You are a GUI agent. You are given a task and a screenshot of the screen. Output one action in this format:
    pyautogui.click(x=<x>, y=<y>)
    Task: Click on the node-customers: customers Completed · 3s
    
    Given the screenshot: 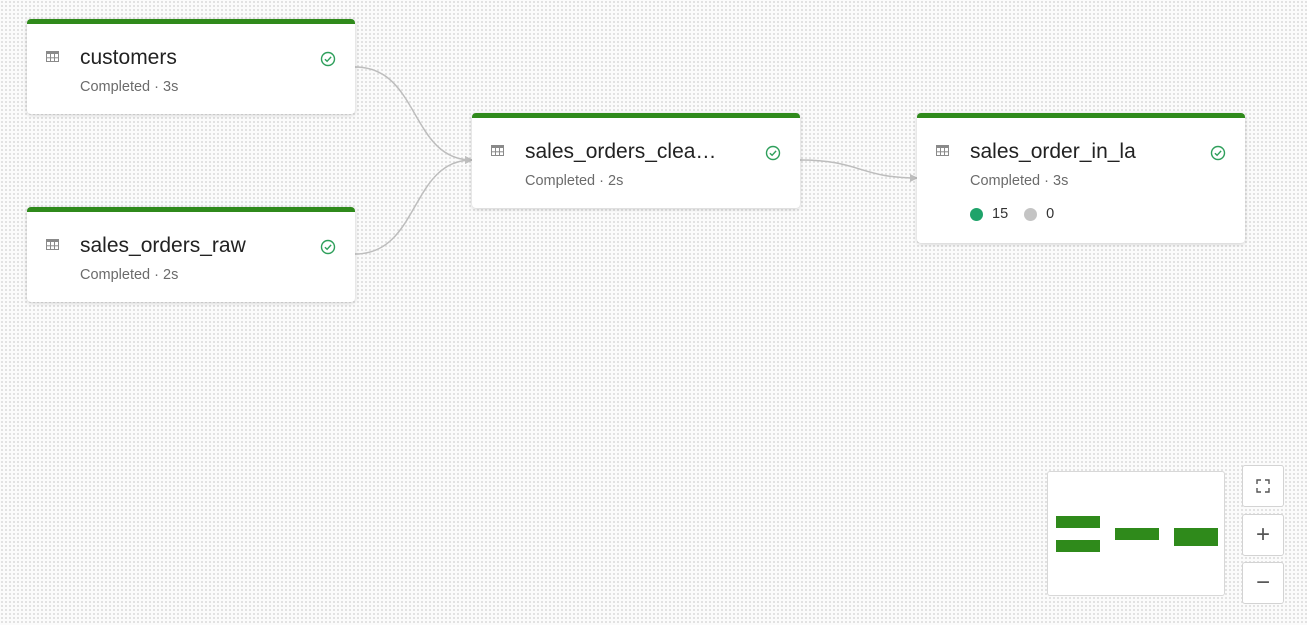 What is the action you would take?
    pyautogui.click(x=191, y=66)
    